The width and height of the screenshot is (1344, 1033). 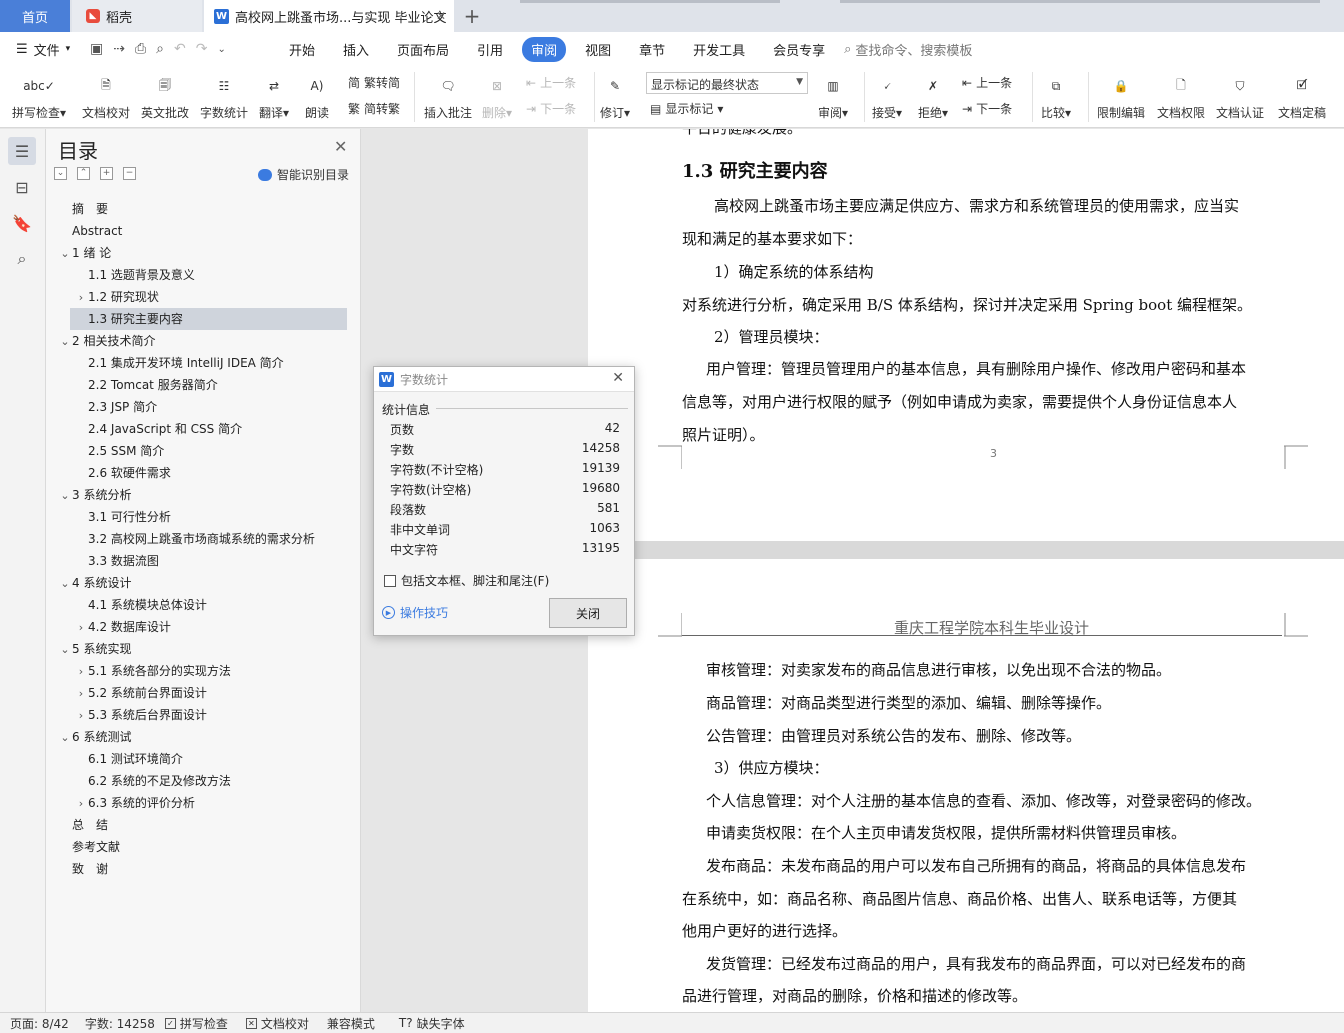 I want to click on toc-item: ⌄ 4 系统设计, so click(x=93, y=583).